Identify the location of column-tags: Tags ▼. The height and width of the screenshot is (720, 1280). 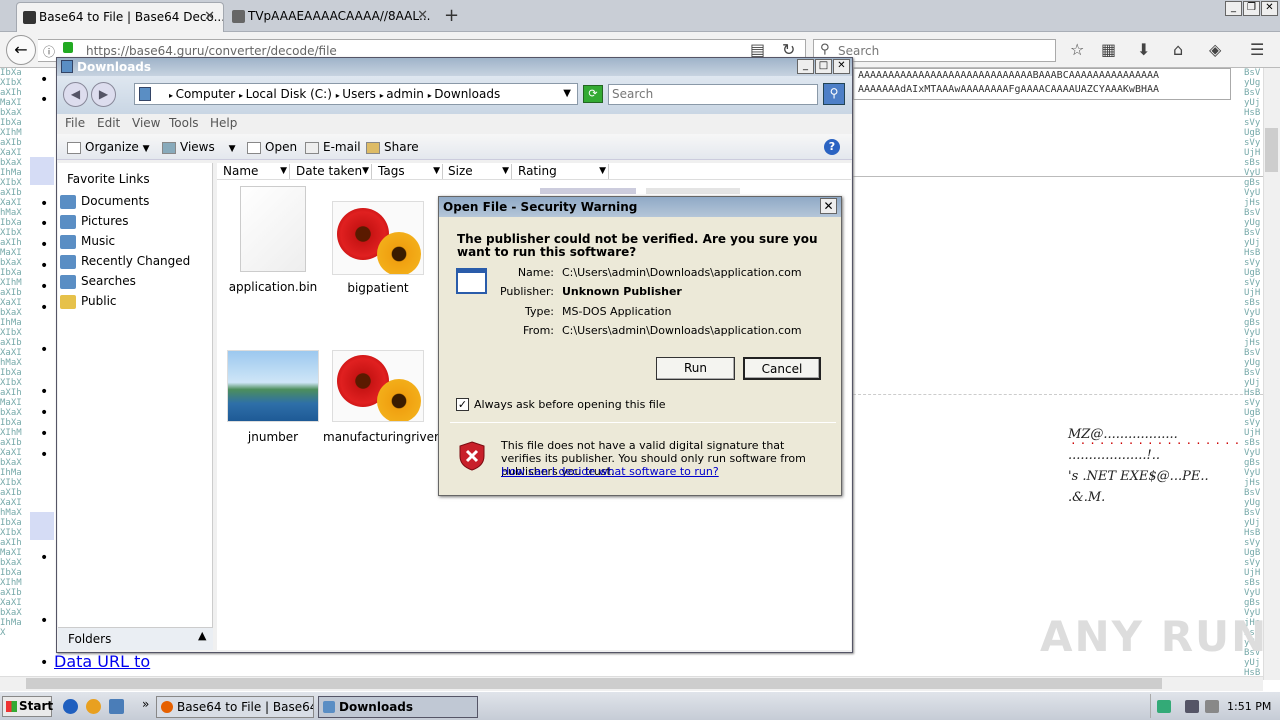
(408, 171).